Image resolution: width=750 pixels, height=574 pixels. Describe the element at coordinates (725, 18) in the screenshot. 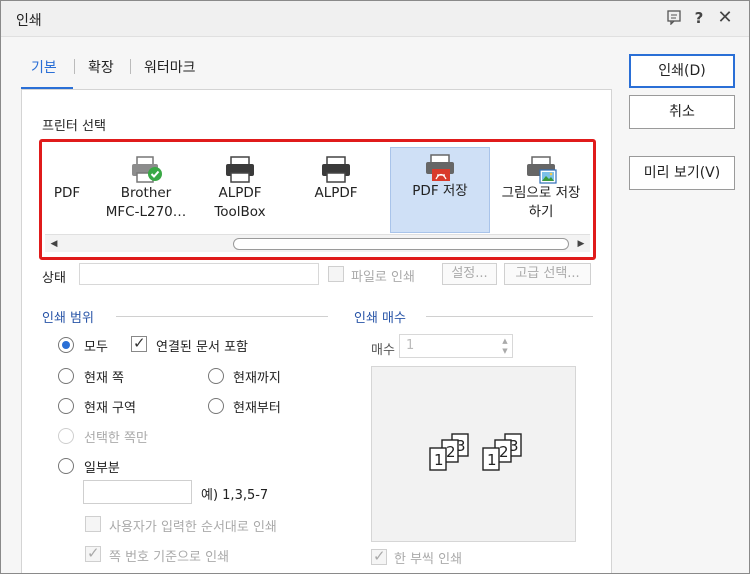

I see `close-icon: ✕` at that location.